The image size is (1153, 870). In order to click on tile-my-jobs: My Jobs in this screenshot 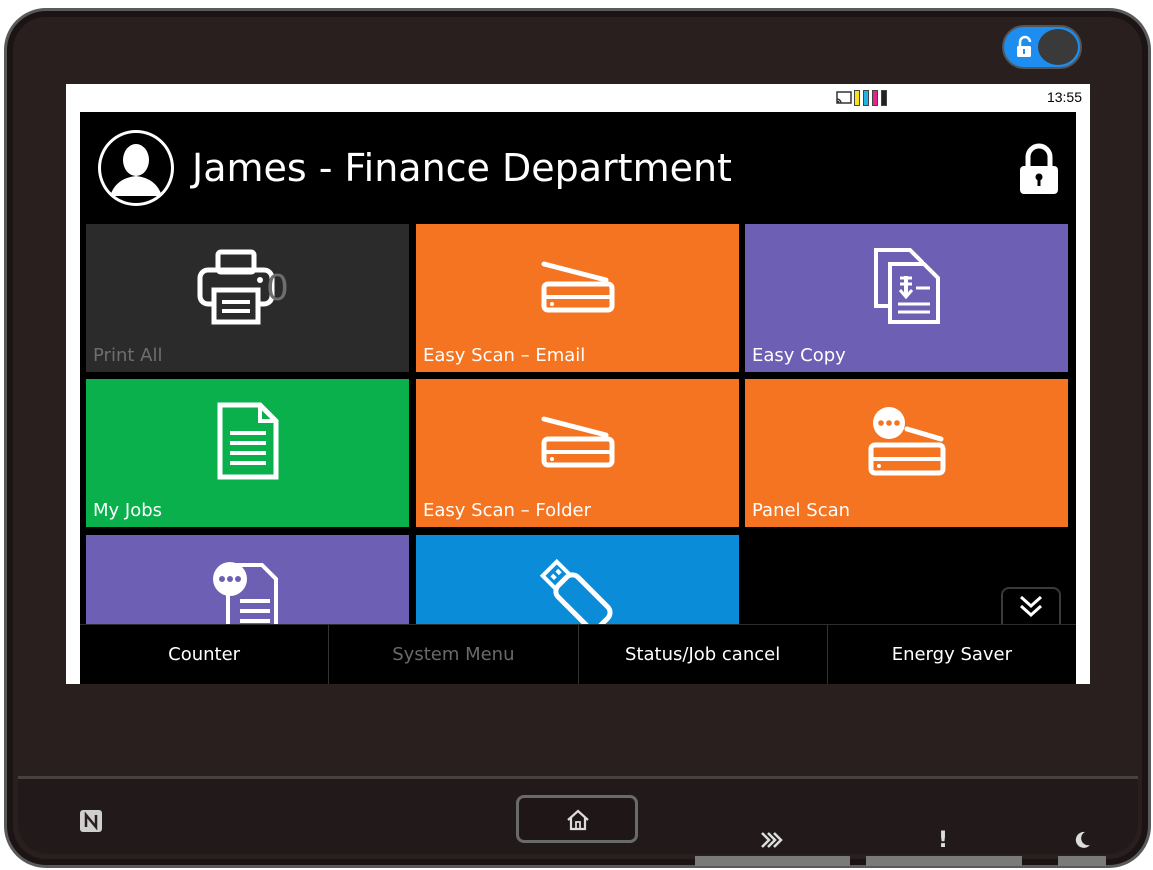, I will do `click(247, 453)`.